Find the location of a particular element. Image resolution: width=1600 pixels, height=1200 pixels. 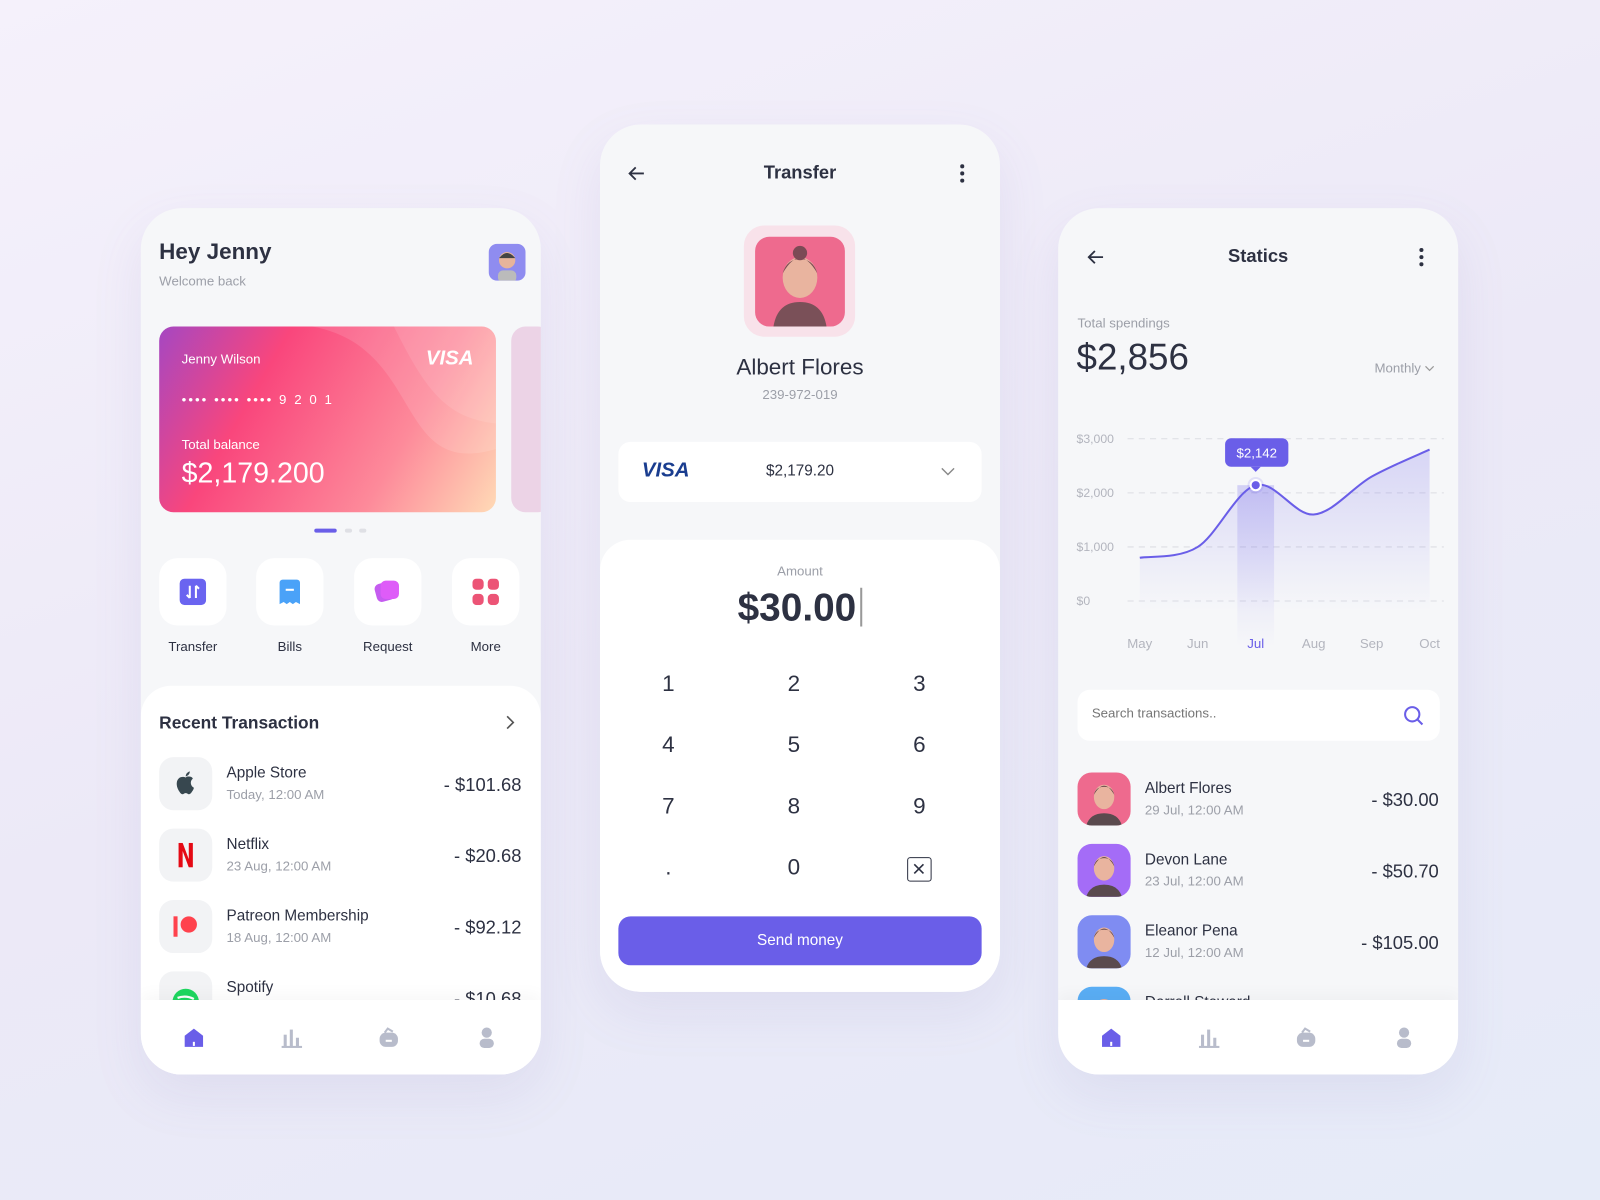

transaction-date: 23 Aug, 12:00 AM is located at coordinates (279, 866).